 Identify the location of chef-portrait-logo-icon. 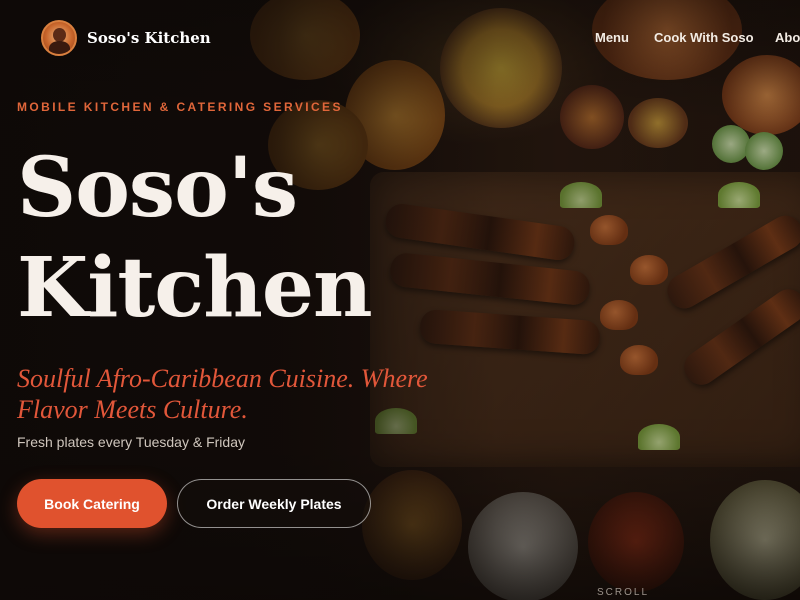
(59, 38).